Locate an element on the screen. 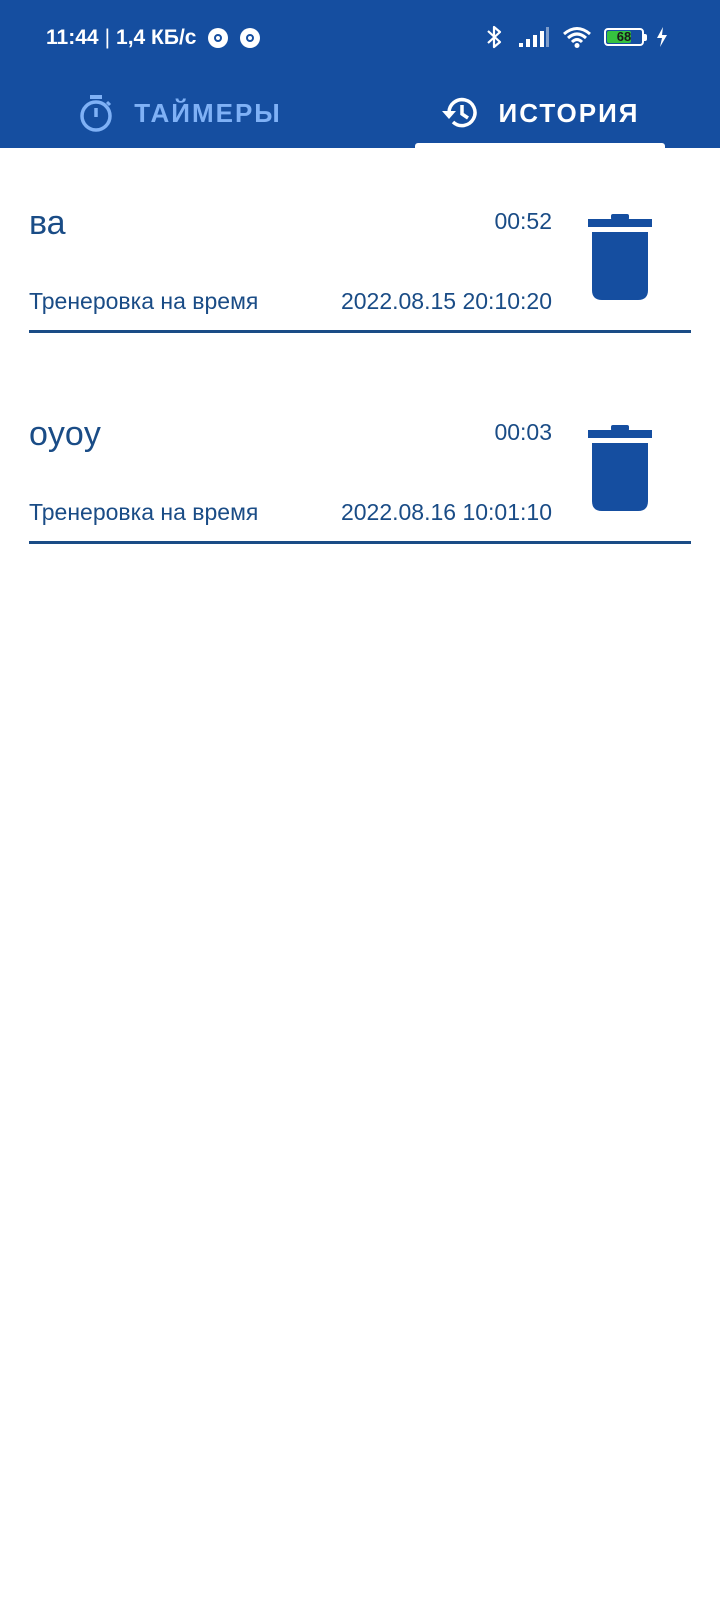 The image size is (720, 1600). stopwatch-icon is located at coordinates (96, 113).